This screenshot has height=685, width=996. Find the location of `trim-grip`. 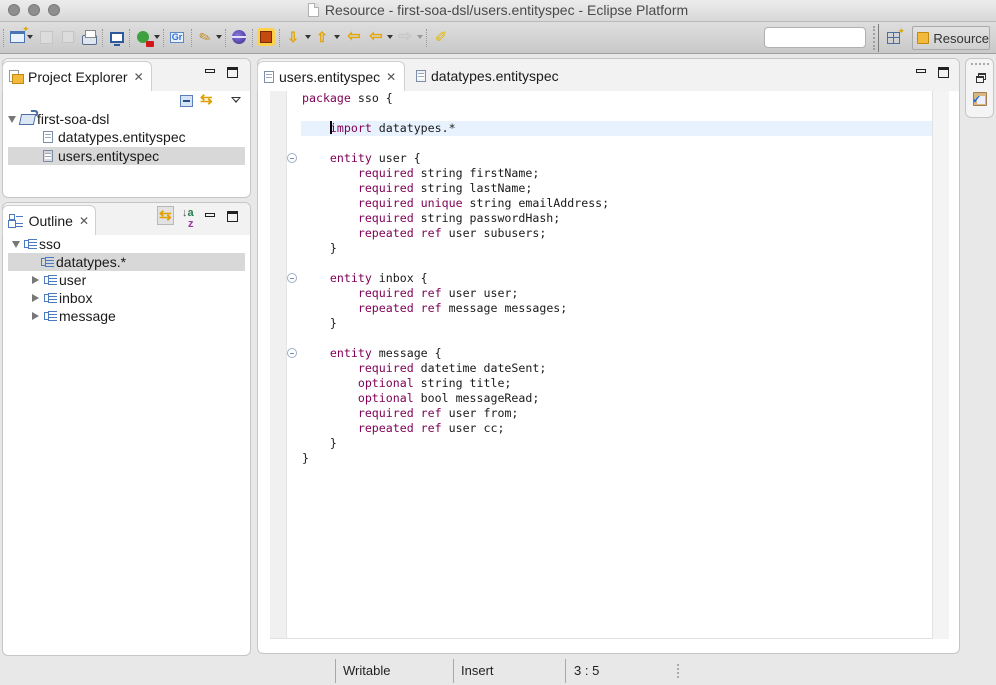

trim-grip is located at coordinates (980, 64).